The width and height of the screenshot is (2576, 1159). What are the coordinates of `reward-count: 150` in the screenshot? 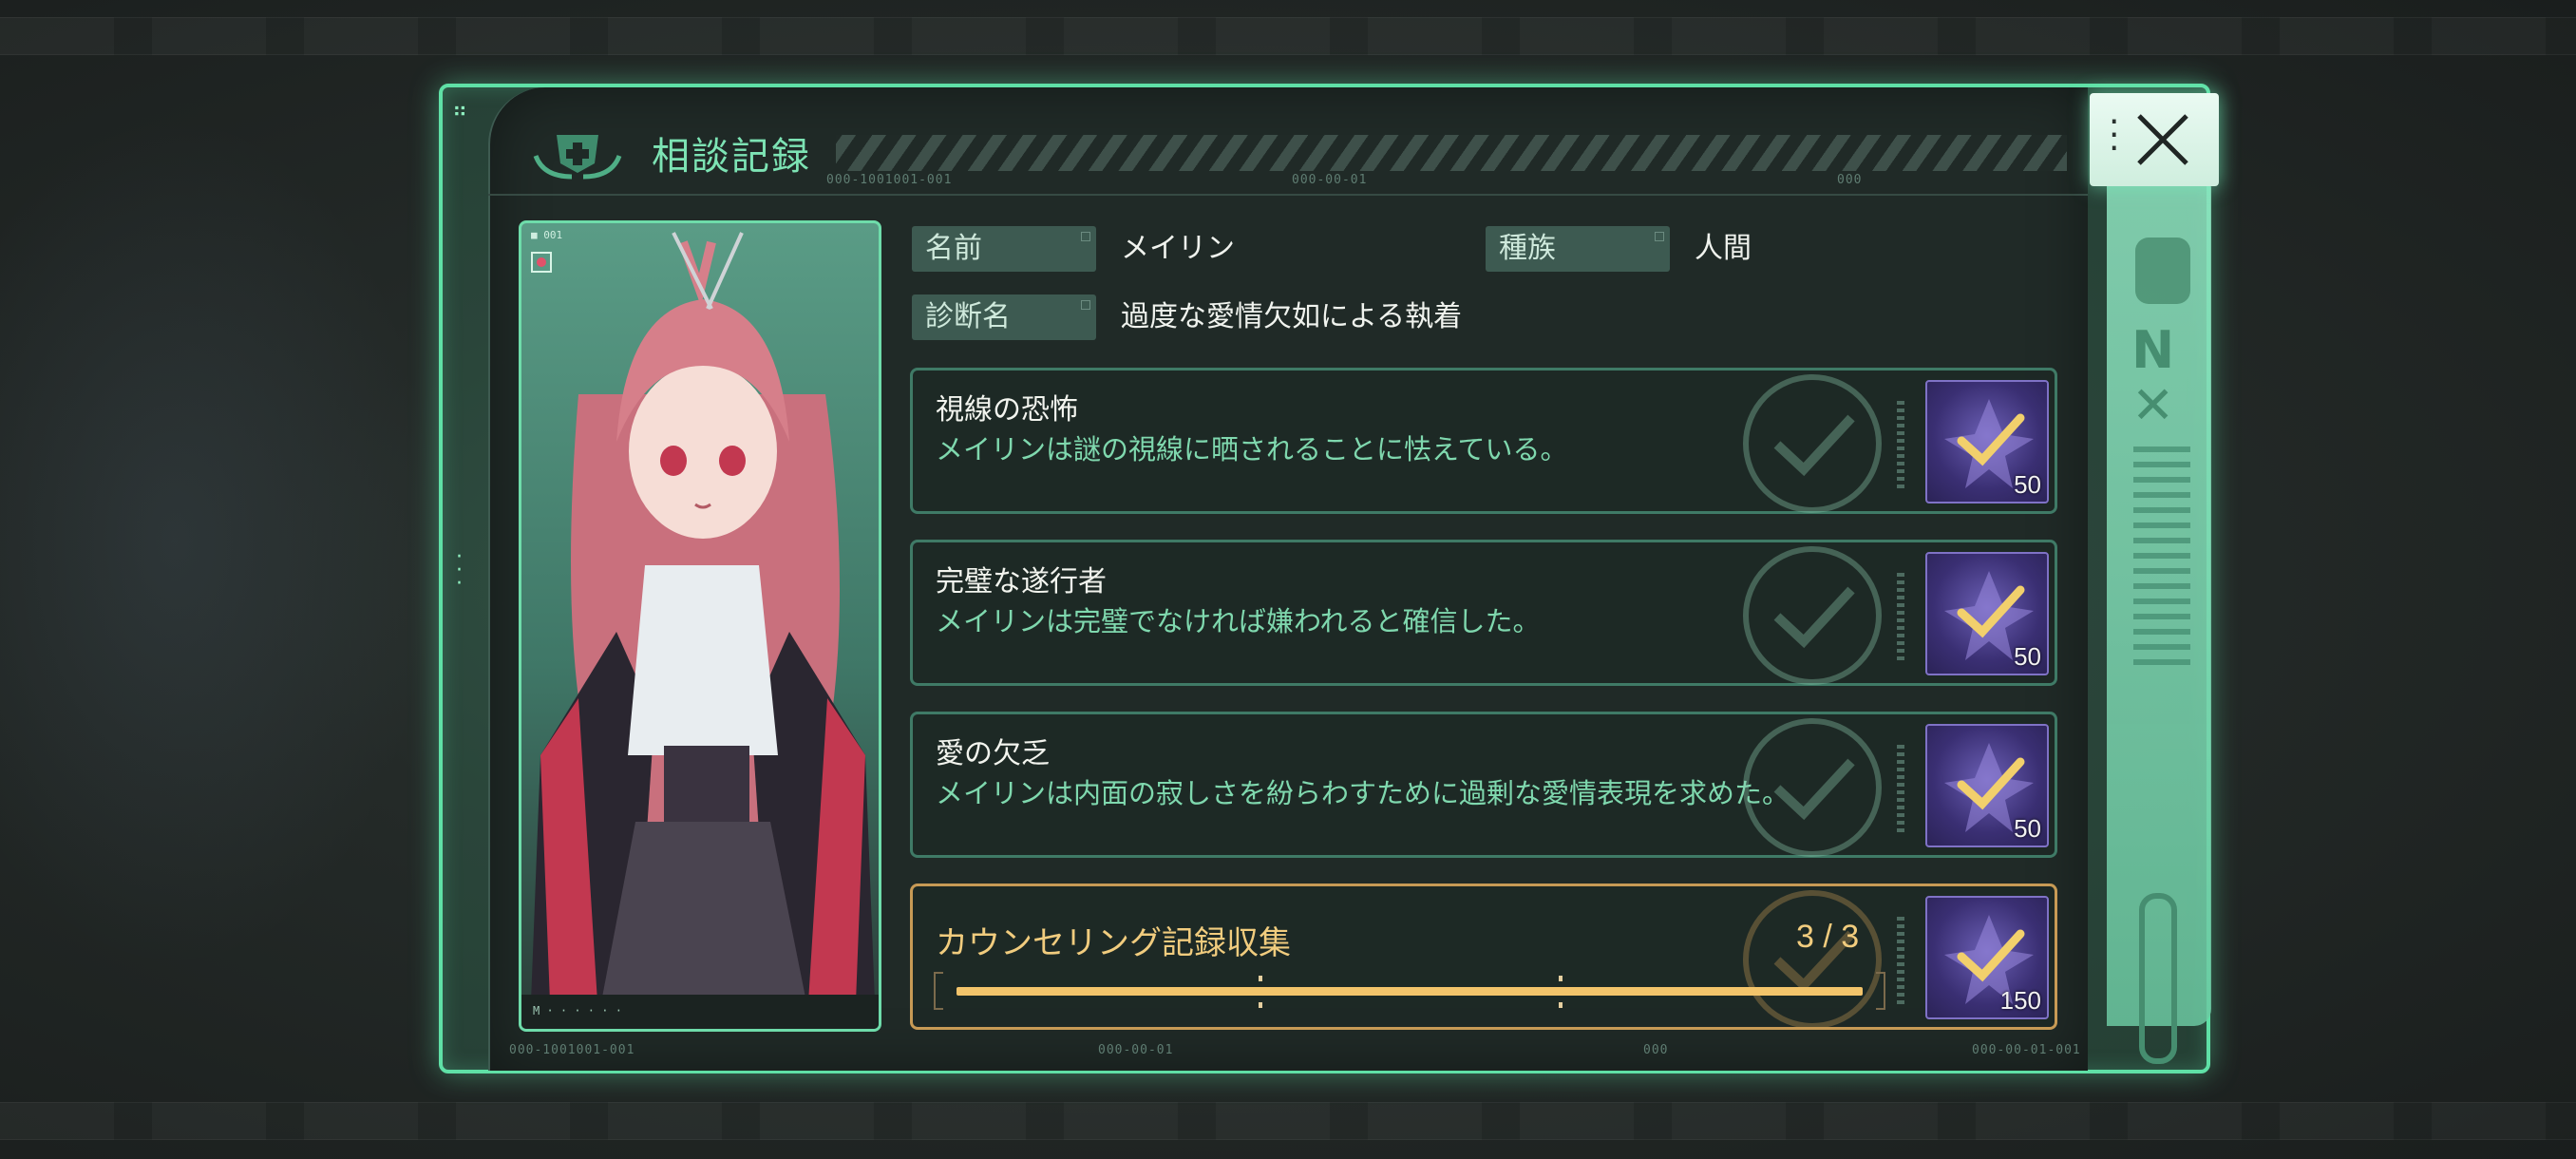 It's located at (2020, 1000).